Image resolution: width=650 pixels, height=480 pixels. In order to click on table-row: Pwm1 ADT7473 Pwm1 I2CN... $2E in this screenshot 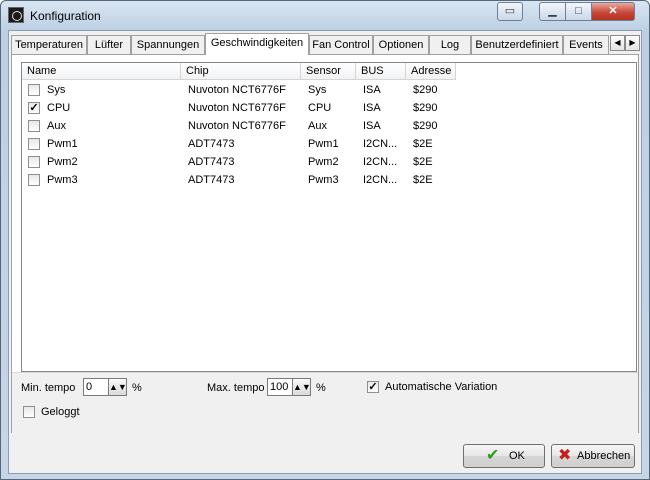, I will do `click(329, 144)`.